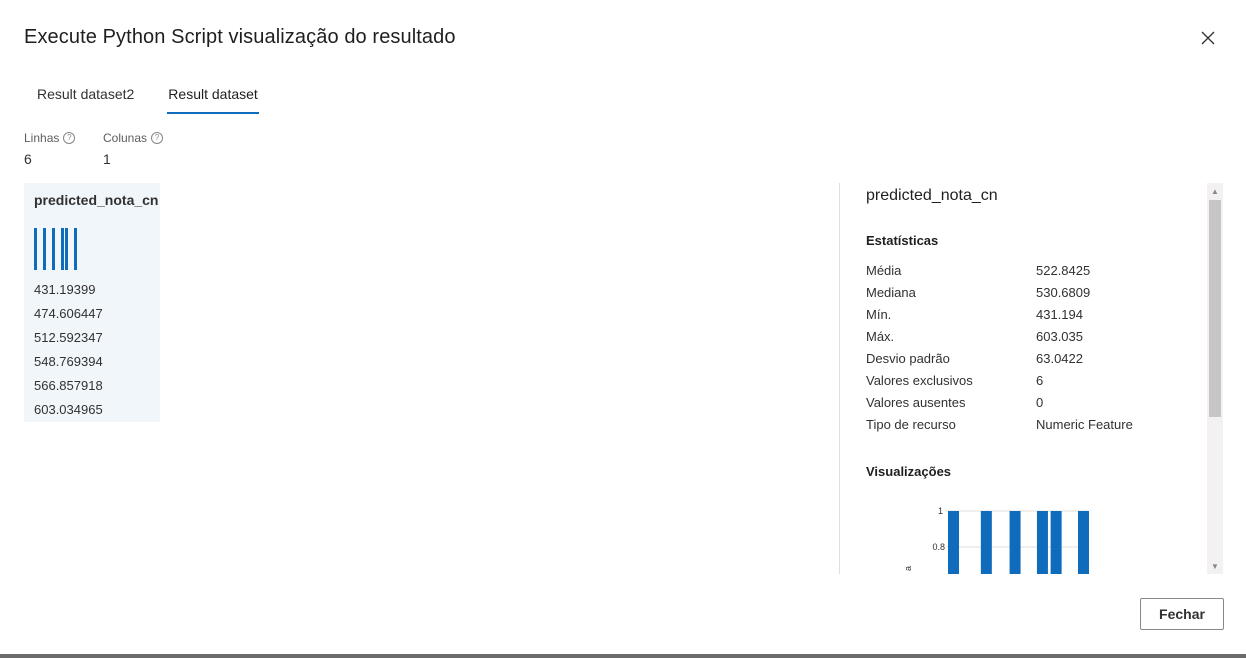  I want to click on stat-key: Desvio padrão, so click(908, 358).